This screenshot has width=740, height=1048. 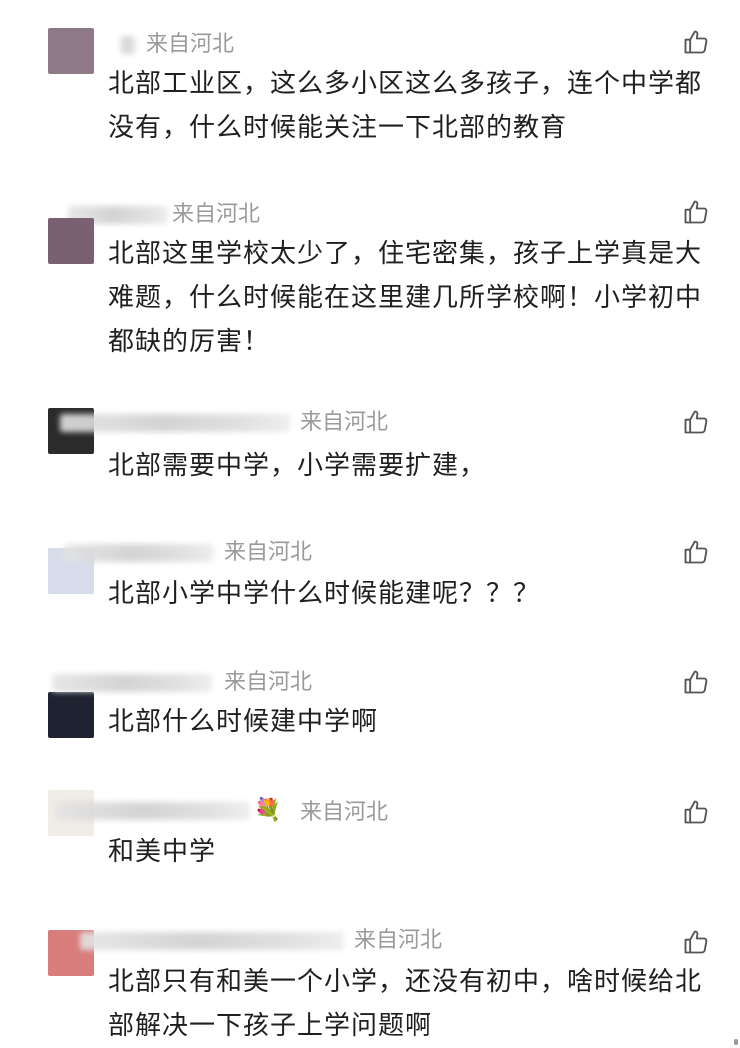 What do you see at coordinates (405, 1004) in the screenshot?
I see `comment-text: 北部只有和美一个小学，还没有初中，啥时候给北部解决一下孩子上学问题啊` at bounding box center [405, 1004].